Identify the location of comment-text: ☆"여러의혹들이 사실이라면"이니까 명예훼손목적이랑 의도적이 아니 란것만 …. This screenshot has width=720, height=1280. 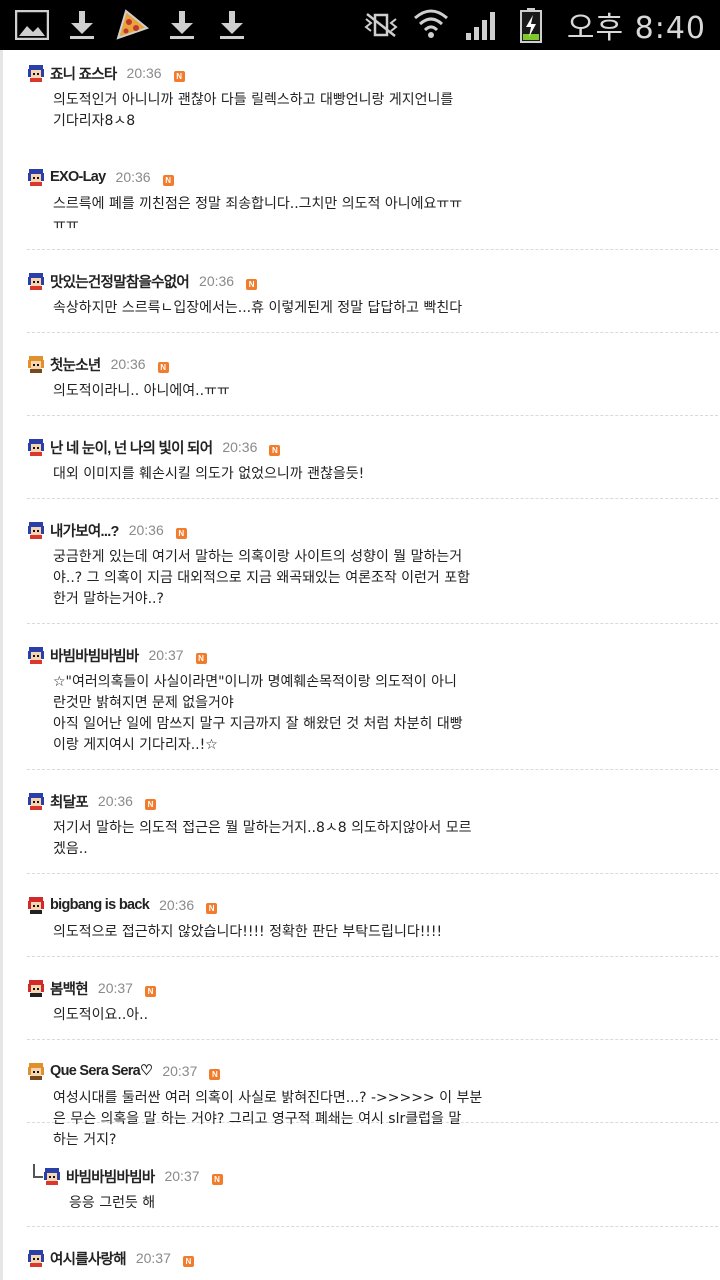
(258, 713).